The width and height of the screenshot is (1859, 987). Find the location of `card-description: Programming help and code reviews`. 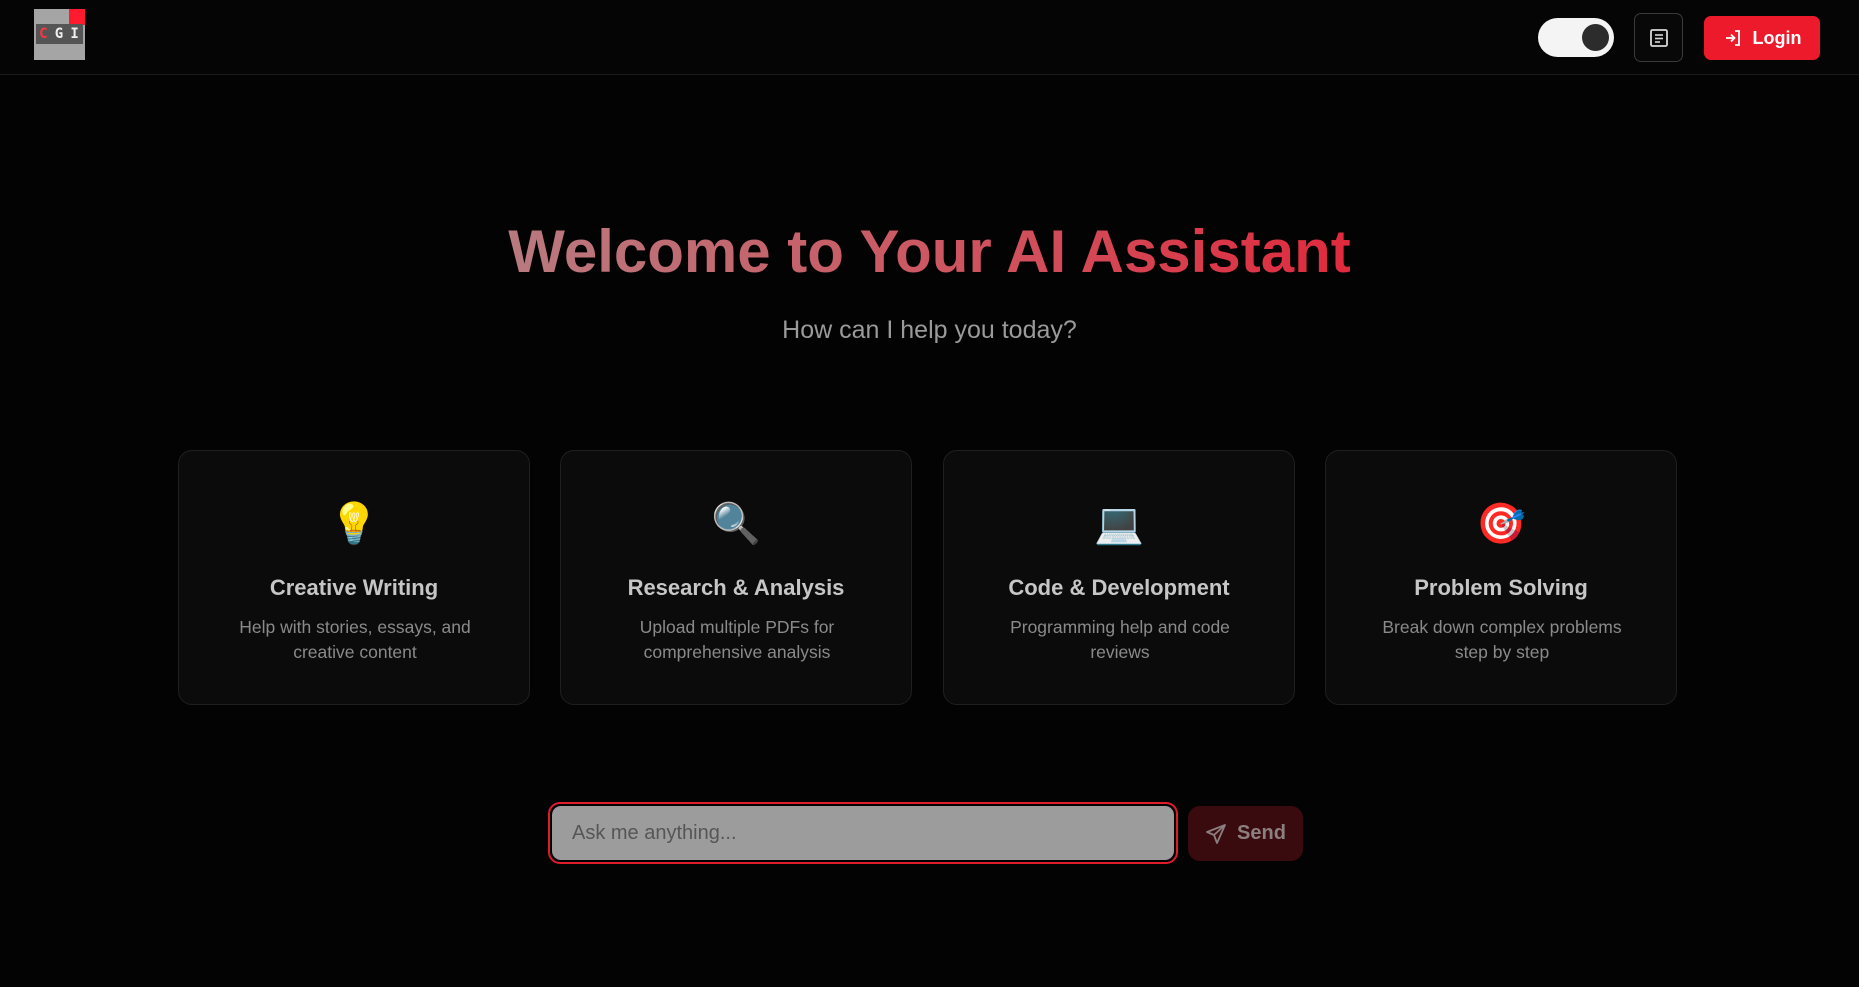

card-description: Programming help and code reviews is located at coordinates (1120, 639).